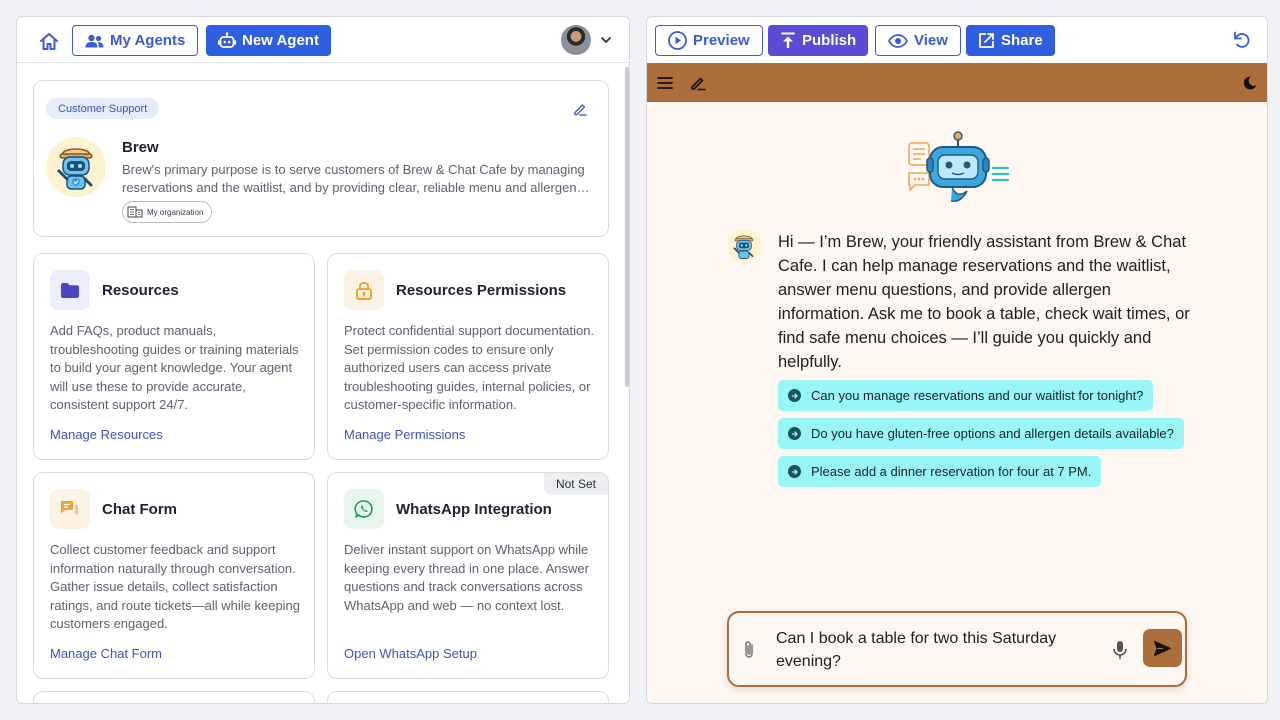 This screenshot has height=720, width=1280. What do you see at coordinates (76, 167) in the screenshot?
I see `agent-mascot-logo` at bounding box center [76, 167].